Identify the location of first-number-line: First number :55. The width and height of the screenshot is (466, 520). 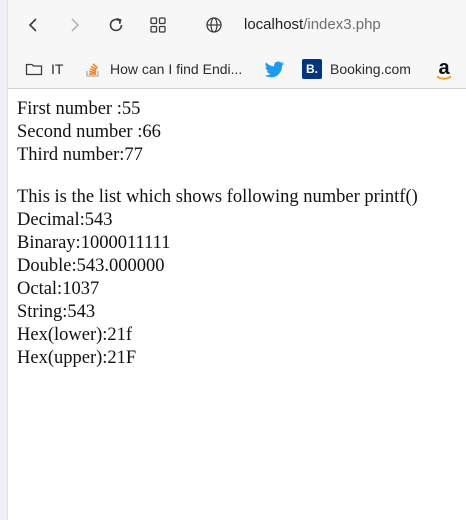
(79, 109).